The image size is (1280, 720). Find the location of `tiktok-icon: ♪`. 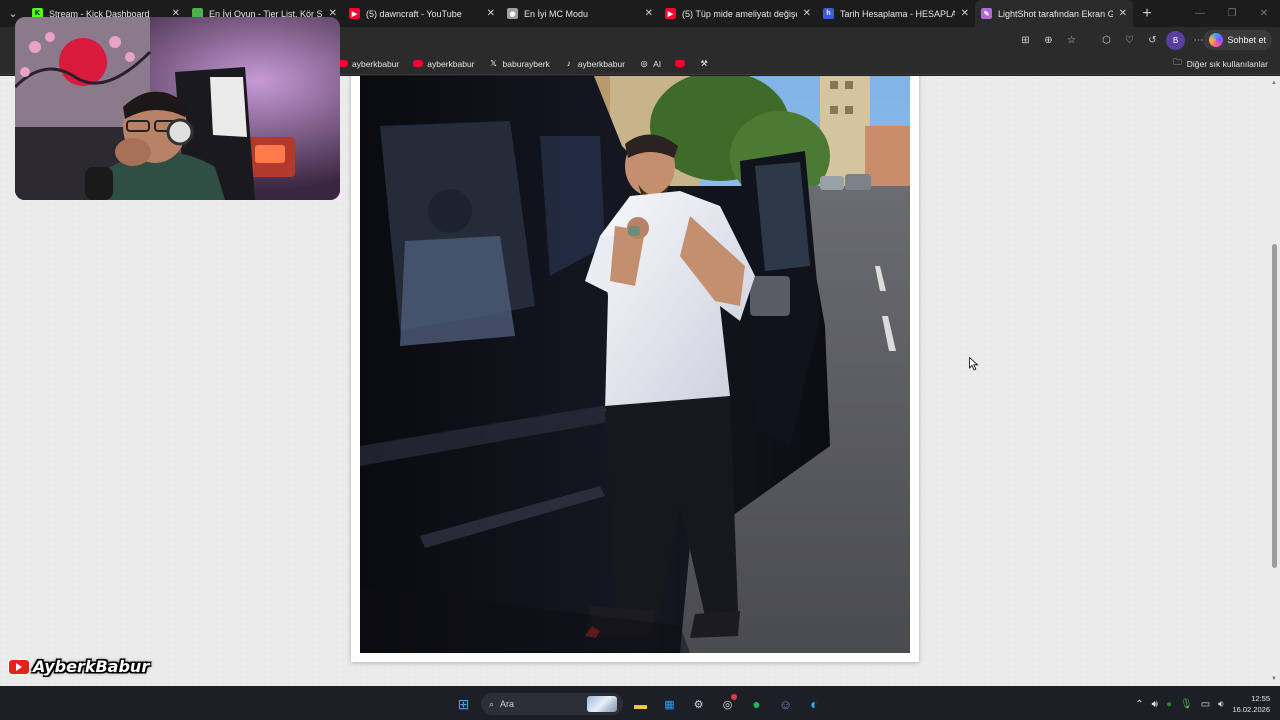

tiktok-icon: ♪ is located at coordinates (568, 63).